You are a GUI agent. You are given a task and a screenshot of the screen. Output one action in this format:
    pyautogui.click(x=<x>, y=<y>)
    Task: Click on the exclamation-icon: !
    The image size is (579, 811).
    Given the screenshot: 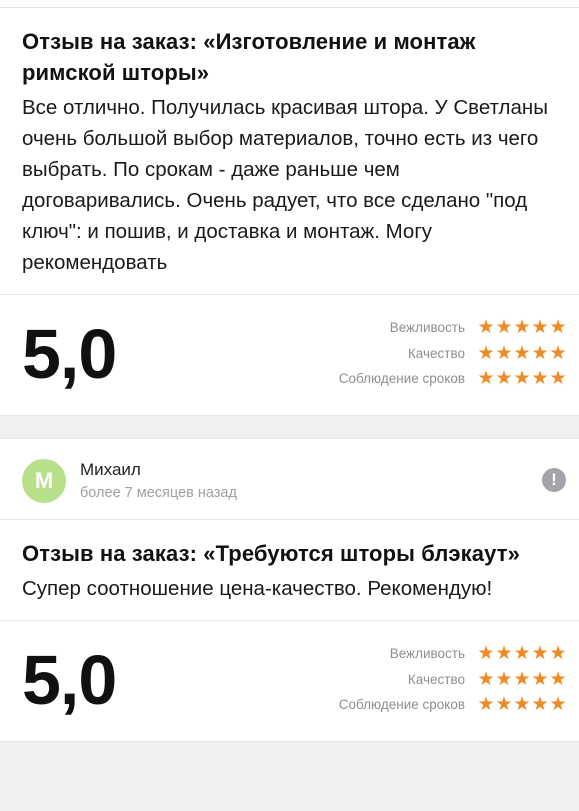 What is the action you would take?
    pyautogui.click(x=554, y=480)
    